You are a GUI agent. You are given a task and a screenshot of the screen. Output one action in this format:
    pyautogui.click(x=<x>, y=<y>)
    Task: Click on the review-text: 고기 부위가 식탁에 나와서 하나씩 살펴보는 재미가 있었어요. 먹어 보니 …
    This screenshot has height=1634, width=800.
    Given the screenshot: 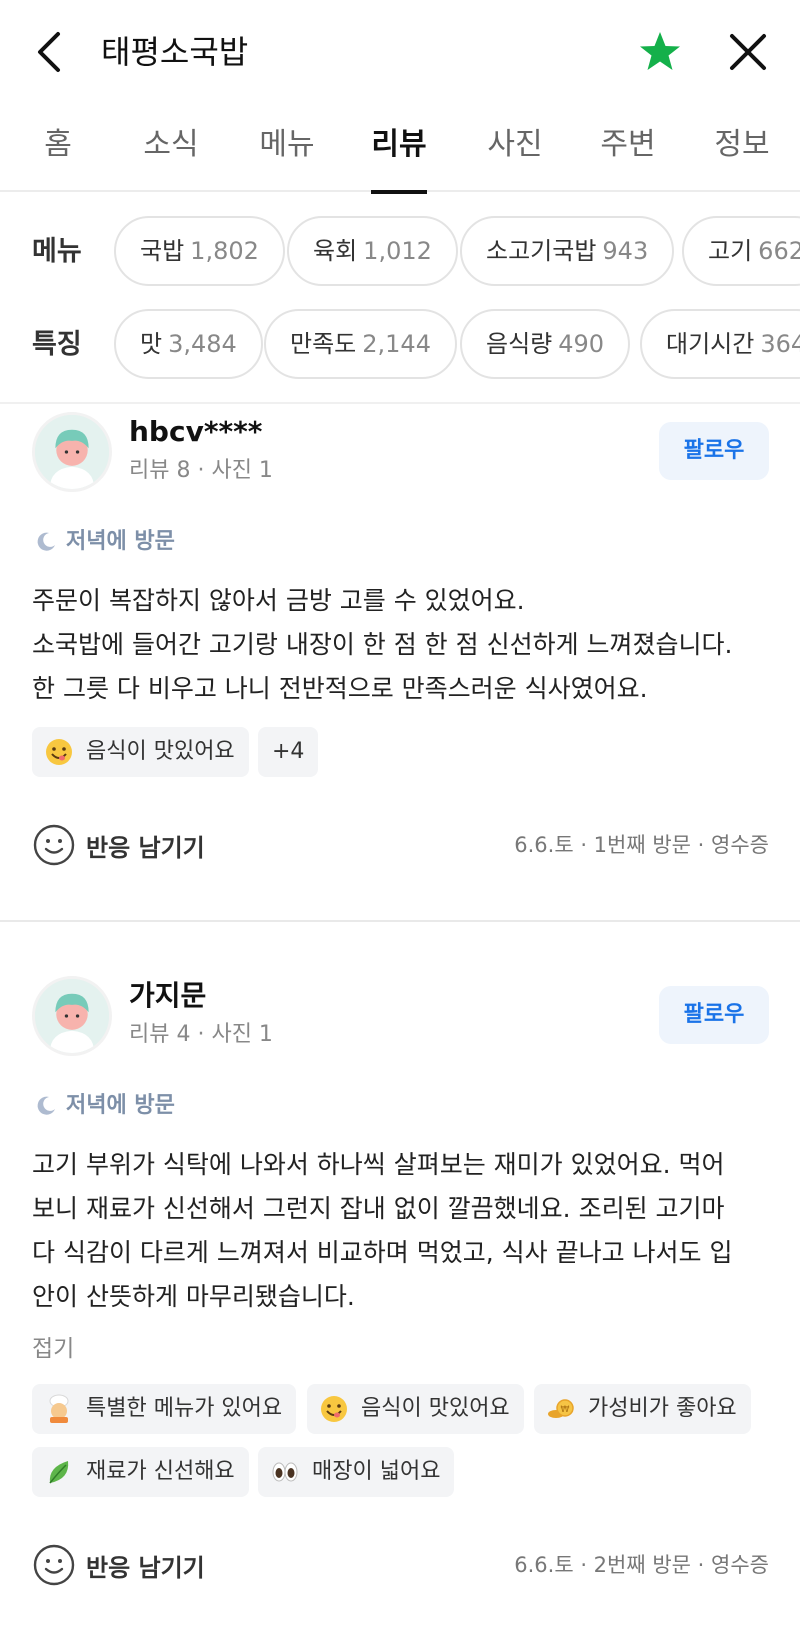 What is the action you would take?
    pyautogui.click(x=402, y=1231)
    